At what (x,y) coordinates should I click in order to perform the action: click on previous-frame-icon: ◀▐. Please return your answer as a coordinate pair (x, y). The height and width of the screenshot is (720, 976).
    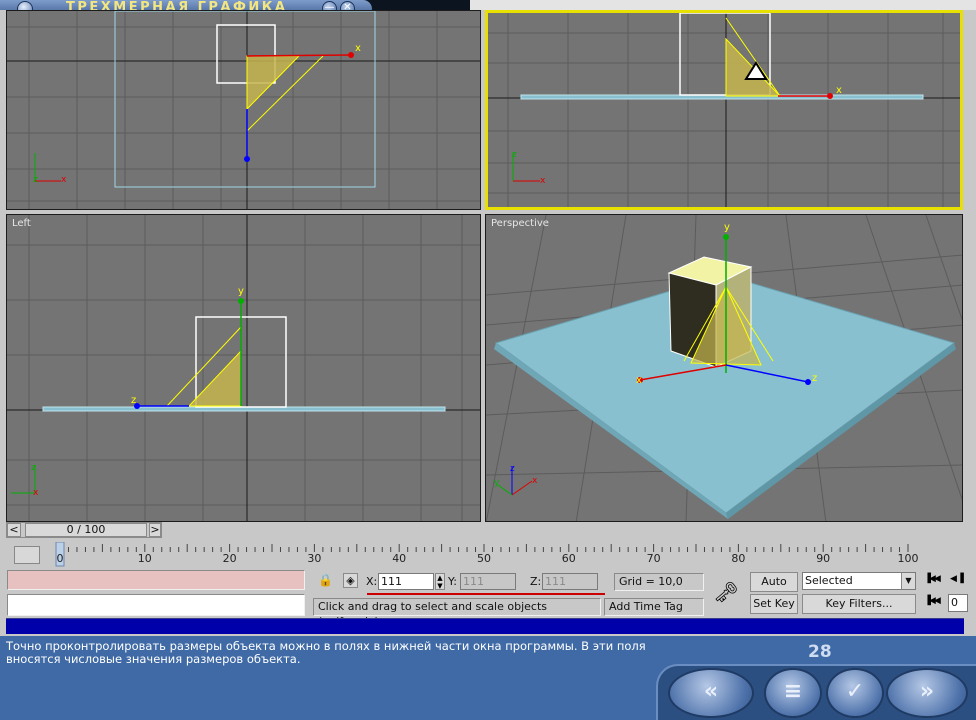
    Looking at the image, I should click on (960, 581).